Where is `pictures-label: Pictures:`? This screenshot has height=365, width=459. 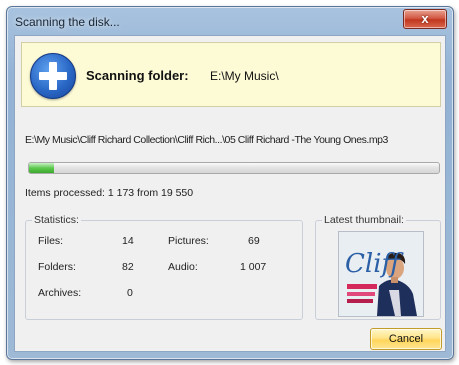 pictures-label: Pictures: is located at coordinates (188, 241).